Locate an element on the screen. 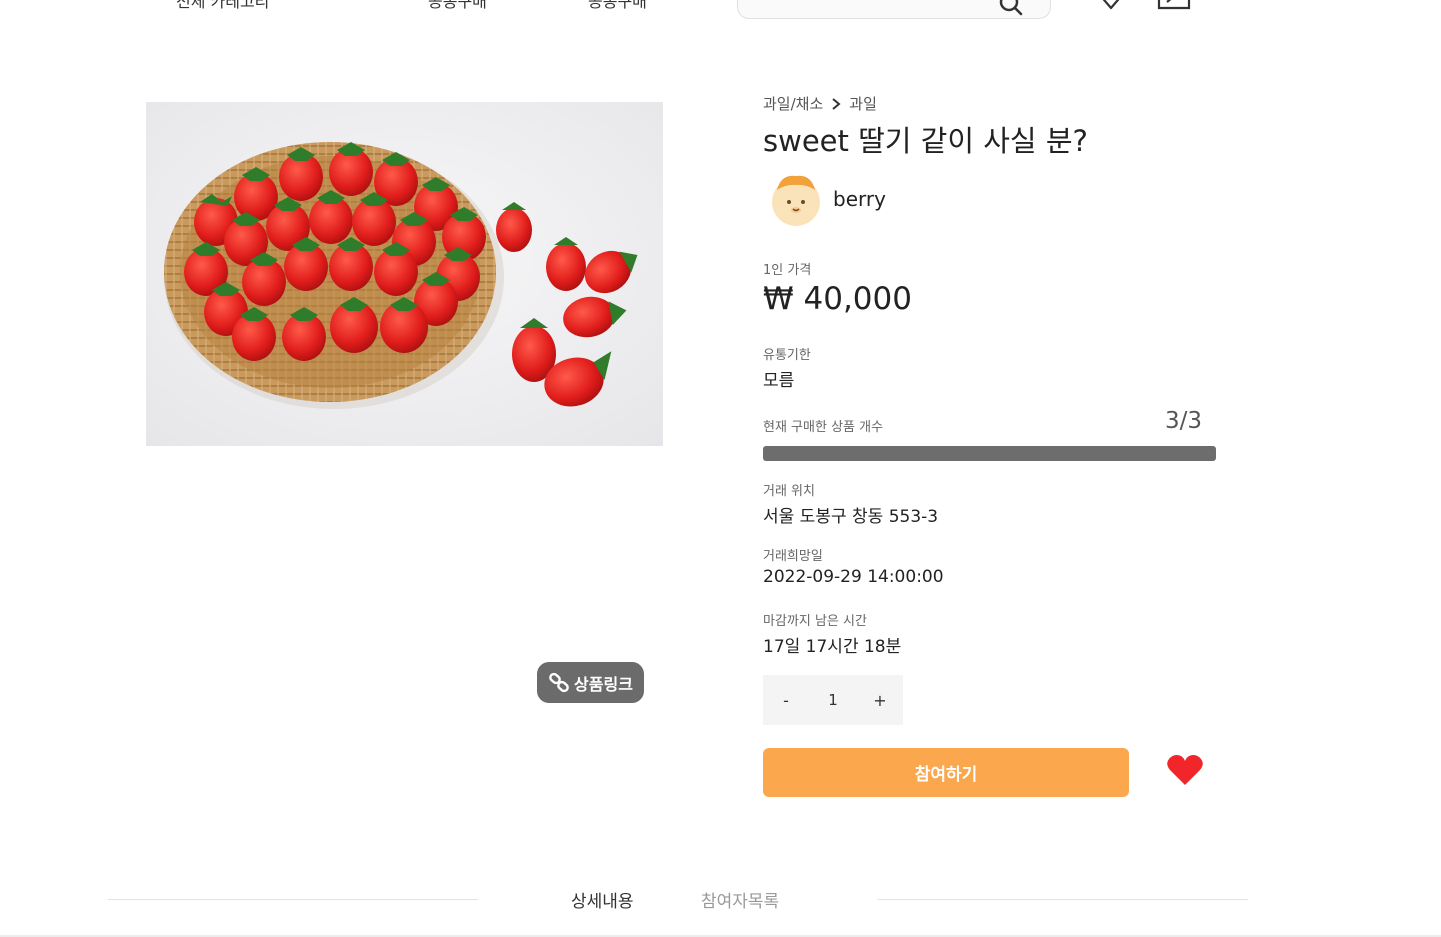 This screenshot has height=937, width=1441. purchase-progress-fill is located at coordinates (989, 453).